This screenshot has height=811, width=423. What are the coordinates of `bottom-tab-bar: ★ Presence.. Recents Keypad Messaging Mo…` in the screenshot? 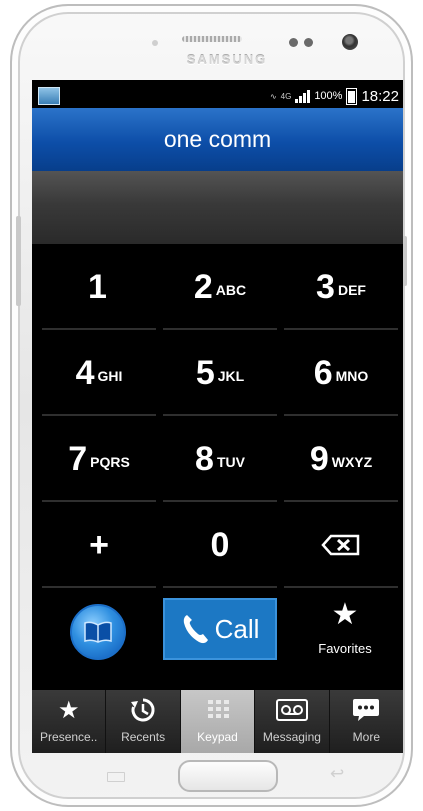 It's located at (217, 721).